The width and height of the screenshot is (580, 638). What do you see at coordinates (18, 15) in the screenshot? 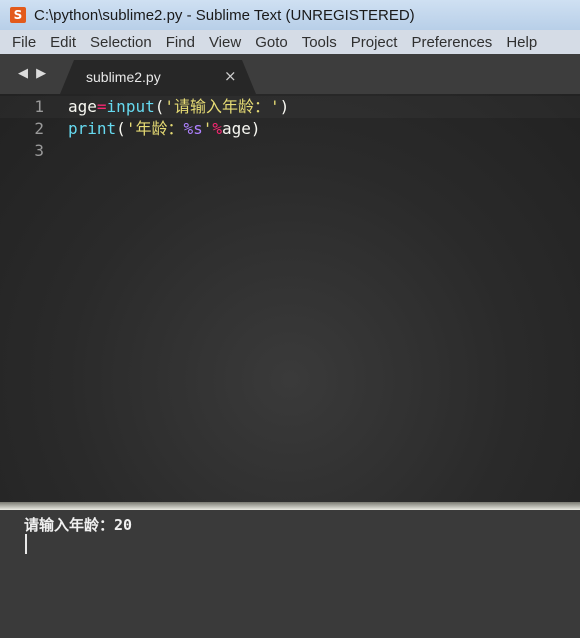
I see `sublime-icon: S` at bounding box center [18, 15].